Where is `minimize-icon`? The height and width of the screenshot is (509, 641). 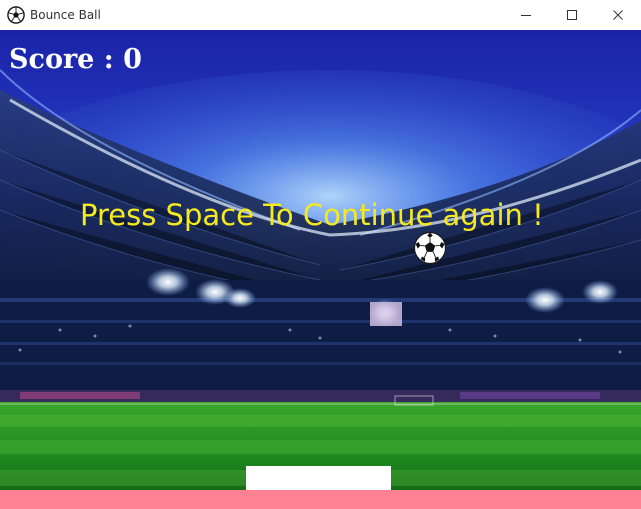 minimize-icon is located at coordinates (526, 15).